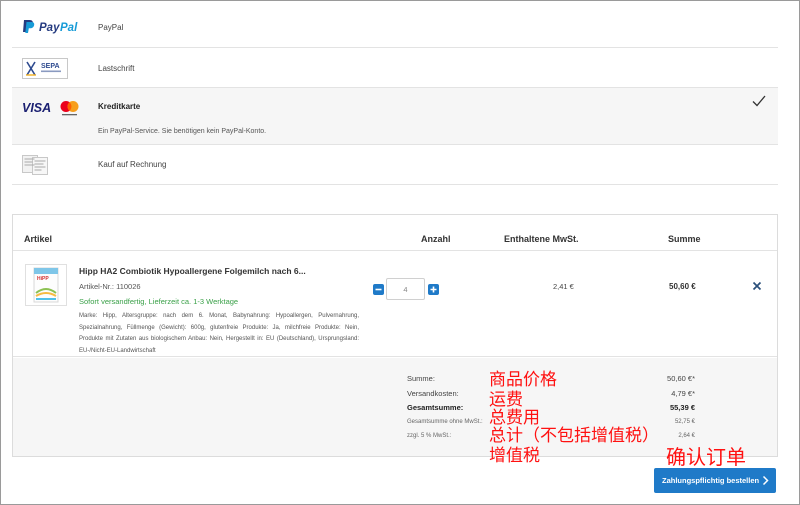 The width and height of the screenshot is (800, 505). I want to click on payment-option-paypal: Pay Pal PayPal, so click(395, 27).